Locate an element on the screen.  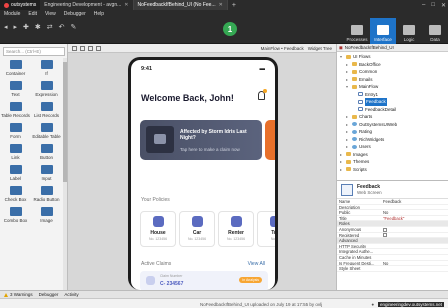
property-style-sheet: Style Sheet is located at coordinates (392, 269).